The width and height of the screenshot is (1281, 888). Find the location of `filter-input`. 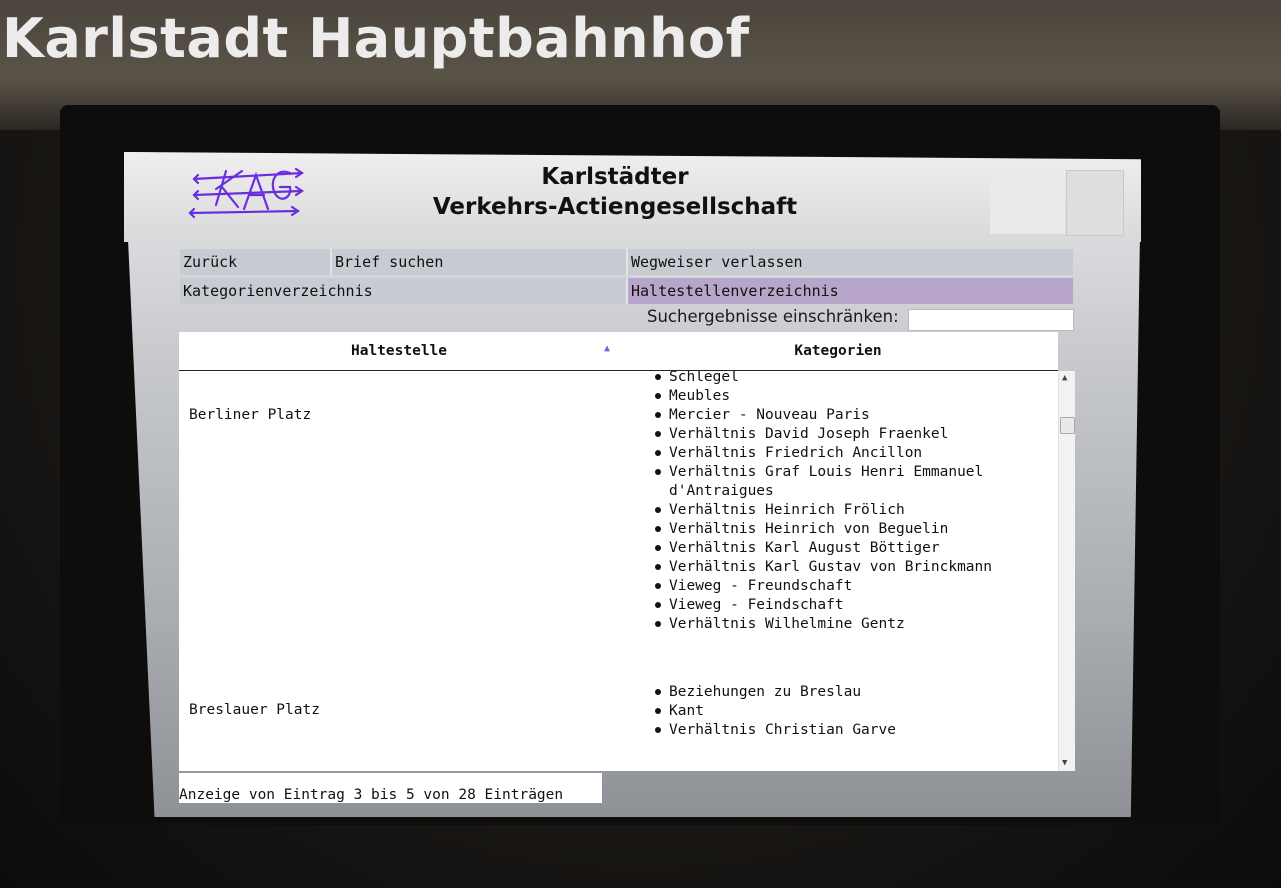

filter-input is located at coordinates (991, 320).